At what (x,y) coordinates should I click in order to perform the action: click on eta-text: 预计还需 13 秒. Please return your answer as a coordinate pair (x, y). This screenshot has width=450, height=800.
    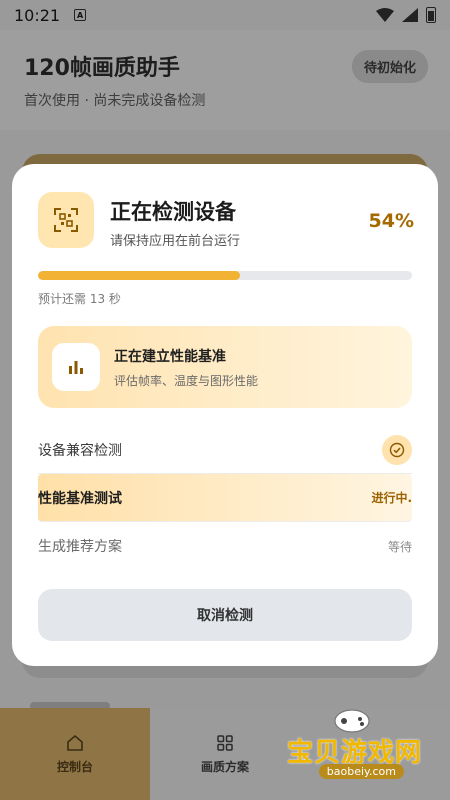
    Looking at the image, I should click on (79, 299).